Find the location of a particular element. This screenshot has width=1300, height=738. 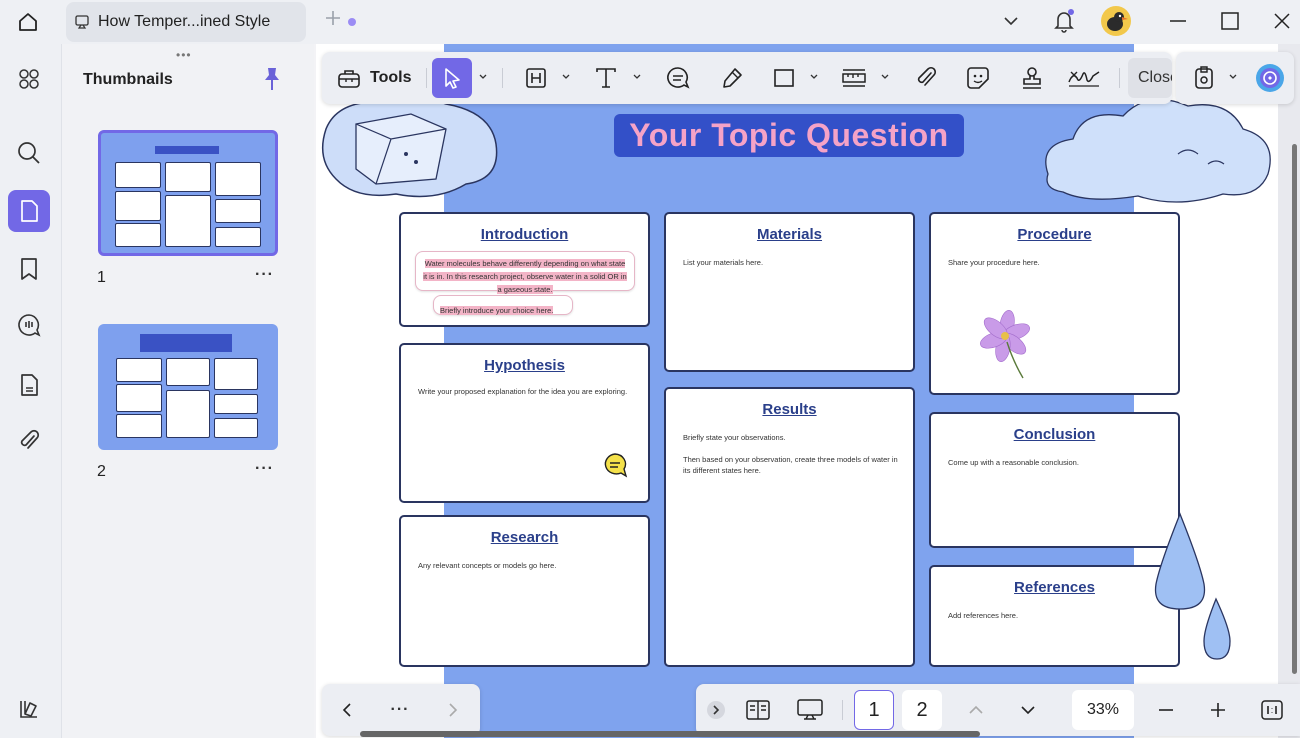

grid-icon is located at coordinates (29, 79).